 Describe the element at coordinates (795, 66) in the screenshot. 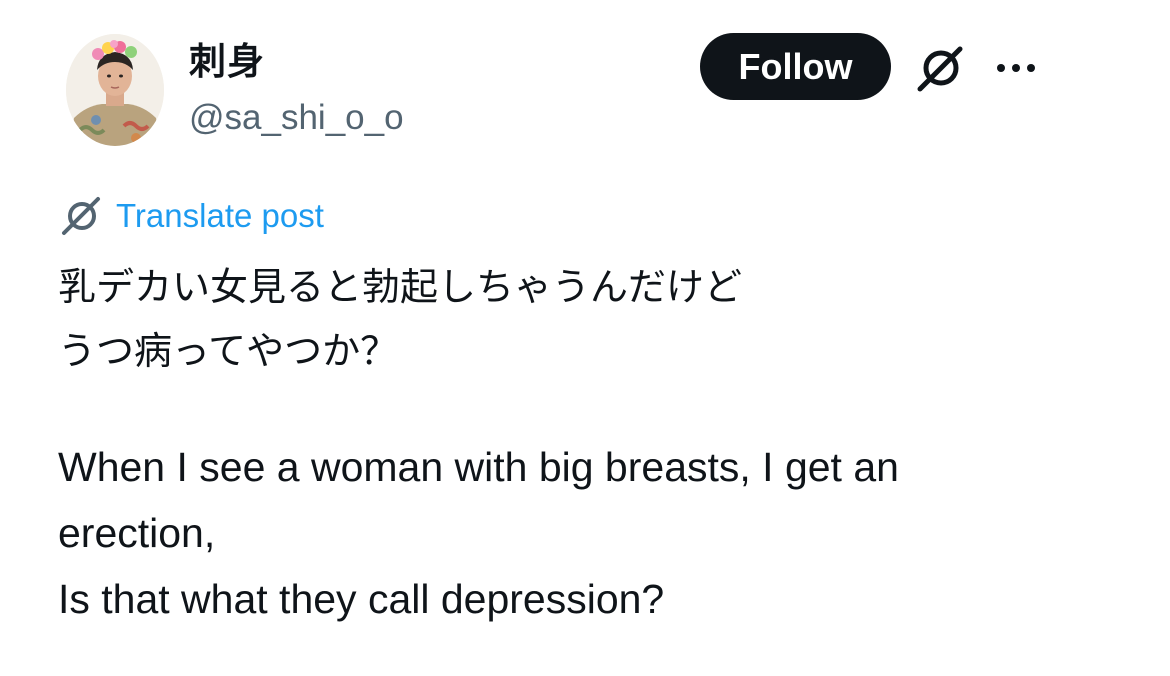

I see `follow-button: Follow` at that location.